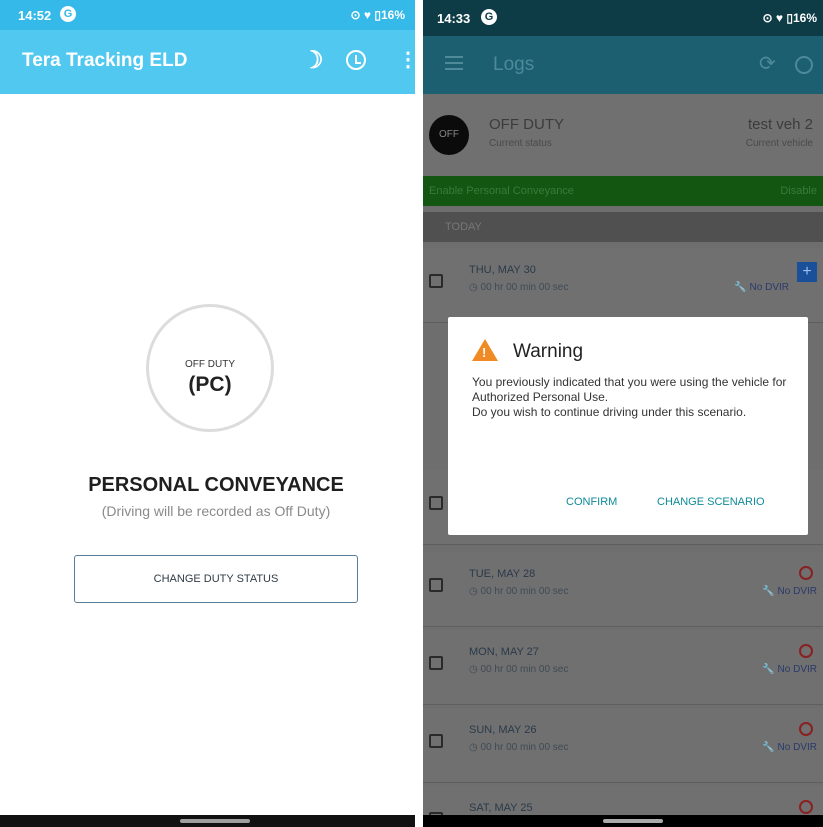  What do you see at coordinates (502, 574) in the screenshot?
I see `log-date: TUE, MAY 28` at bounding box center [502, 574].